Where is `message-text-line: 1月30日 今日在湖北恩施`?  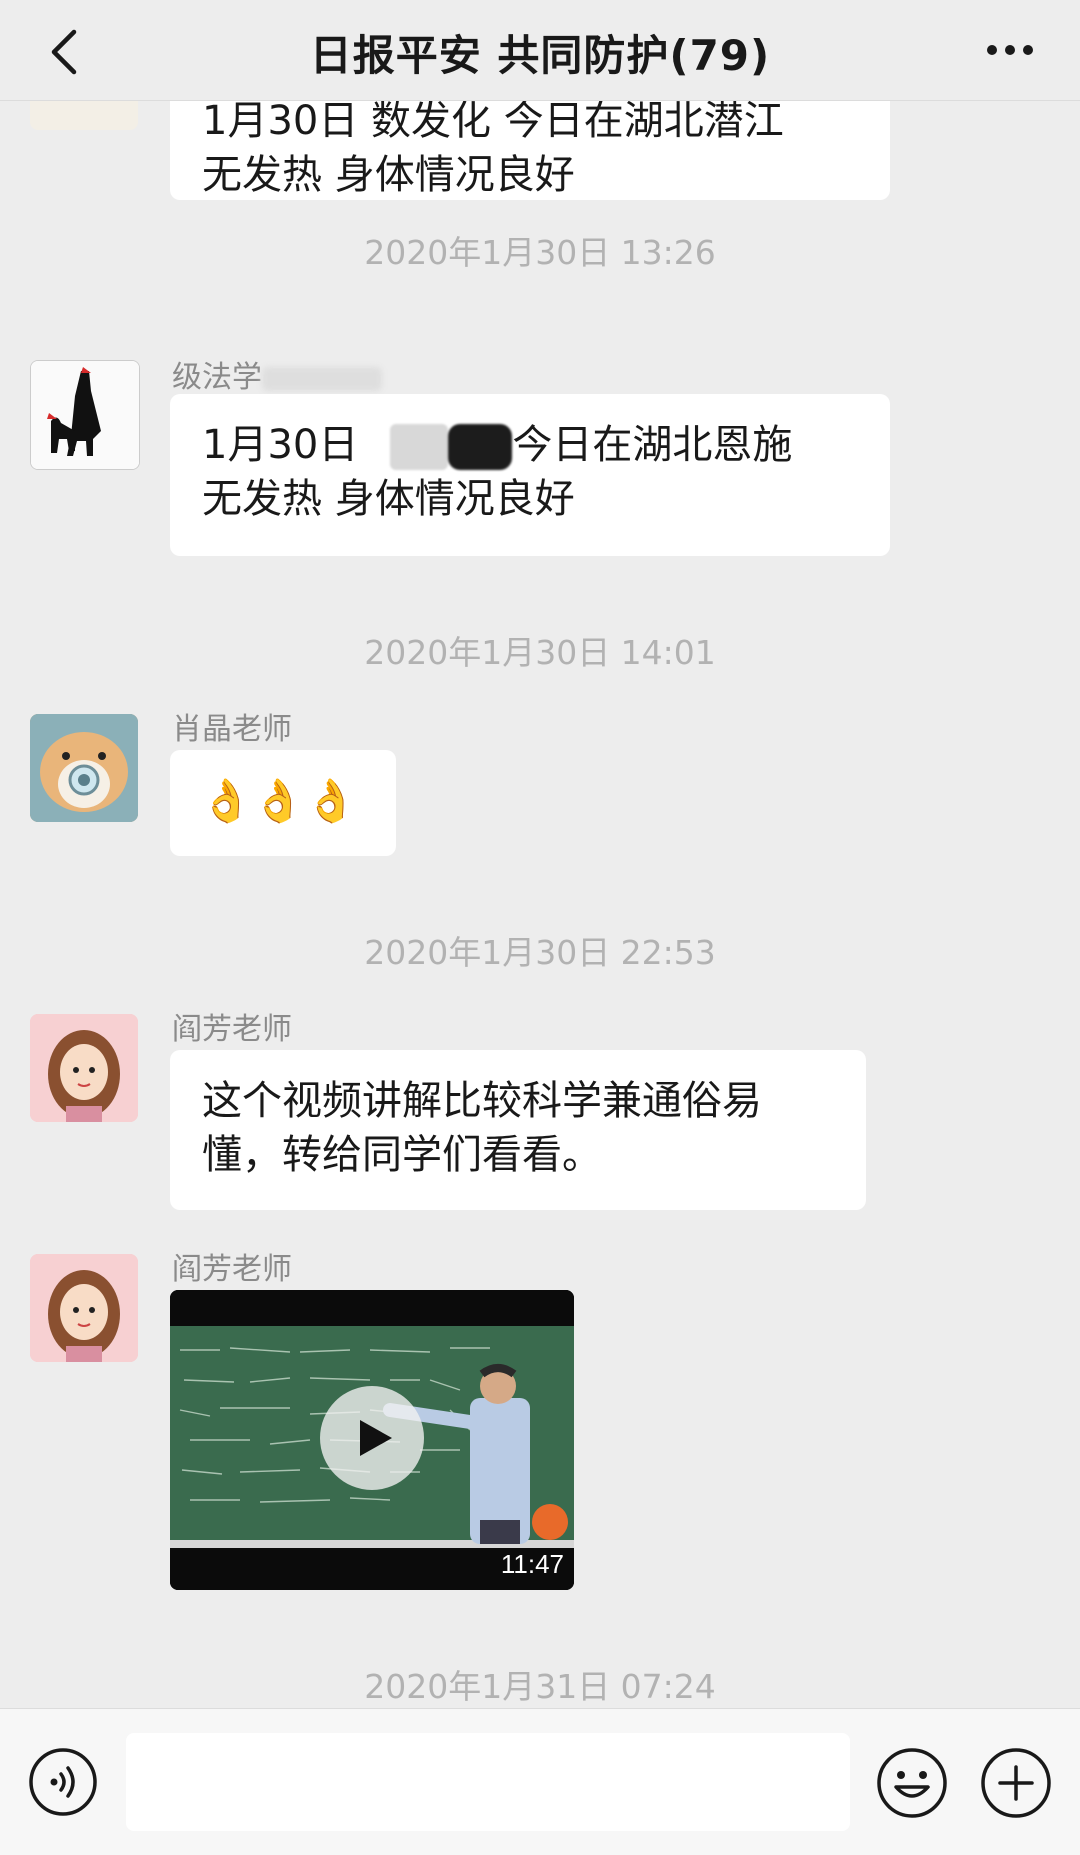
message-text-line: 1月30日 今日在湖北恩施 is located at coordinates (531, 445).